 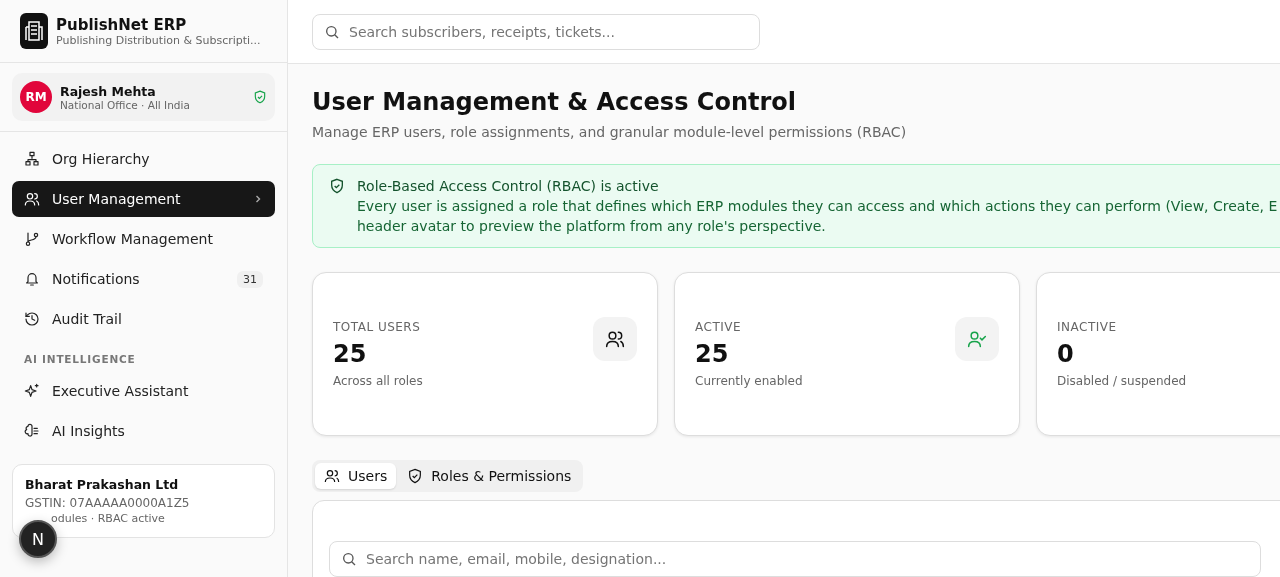 I want to click on stat-value: 0, so click(x=1066, y=354).